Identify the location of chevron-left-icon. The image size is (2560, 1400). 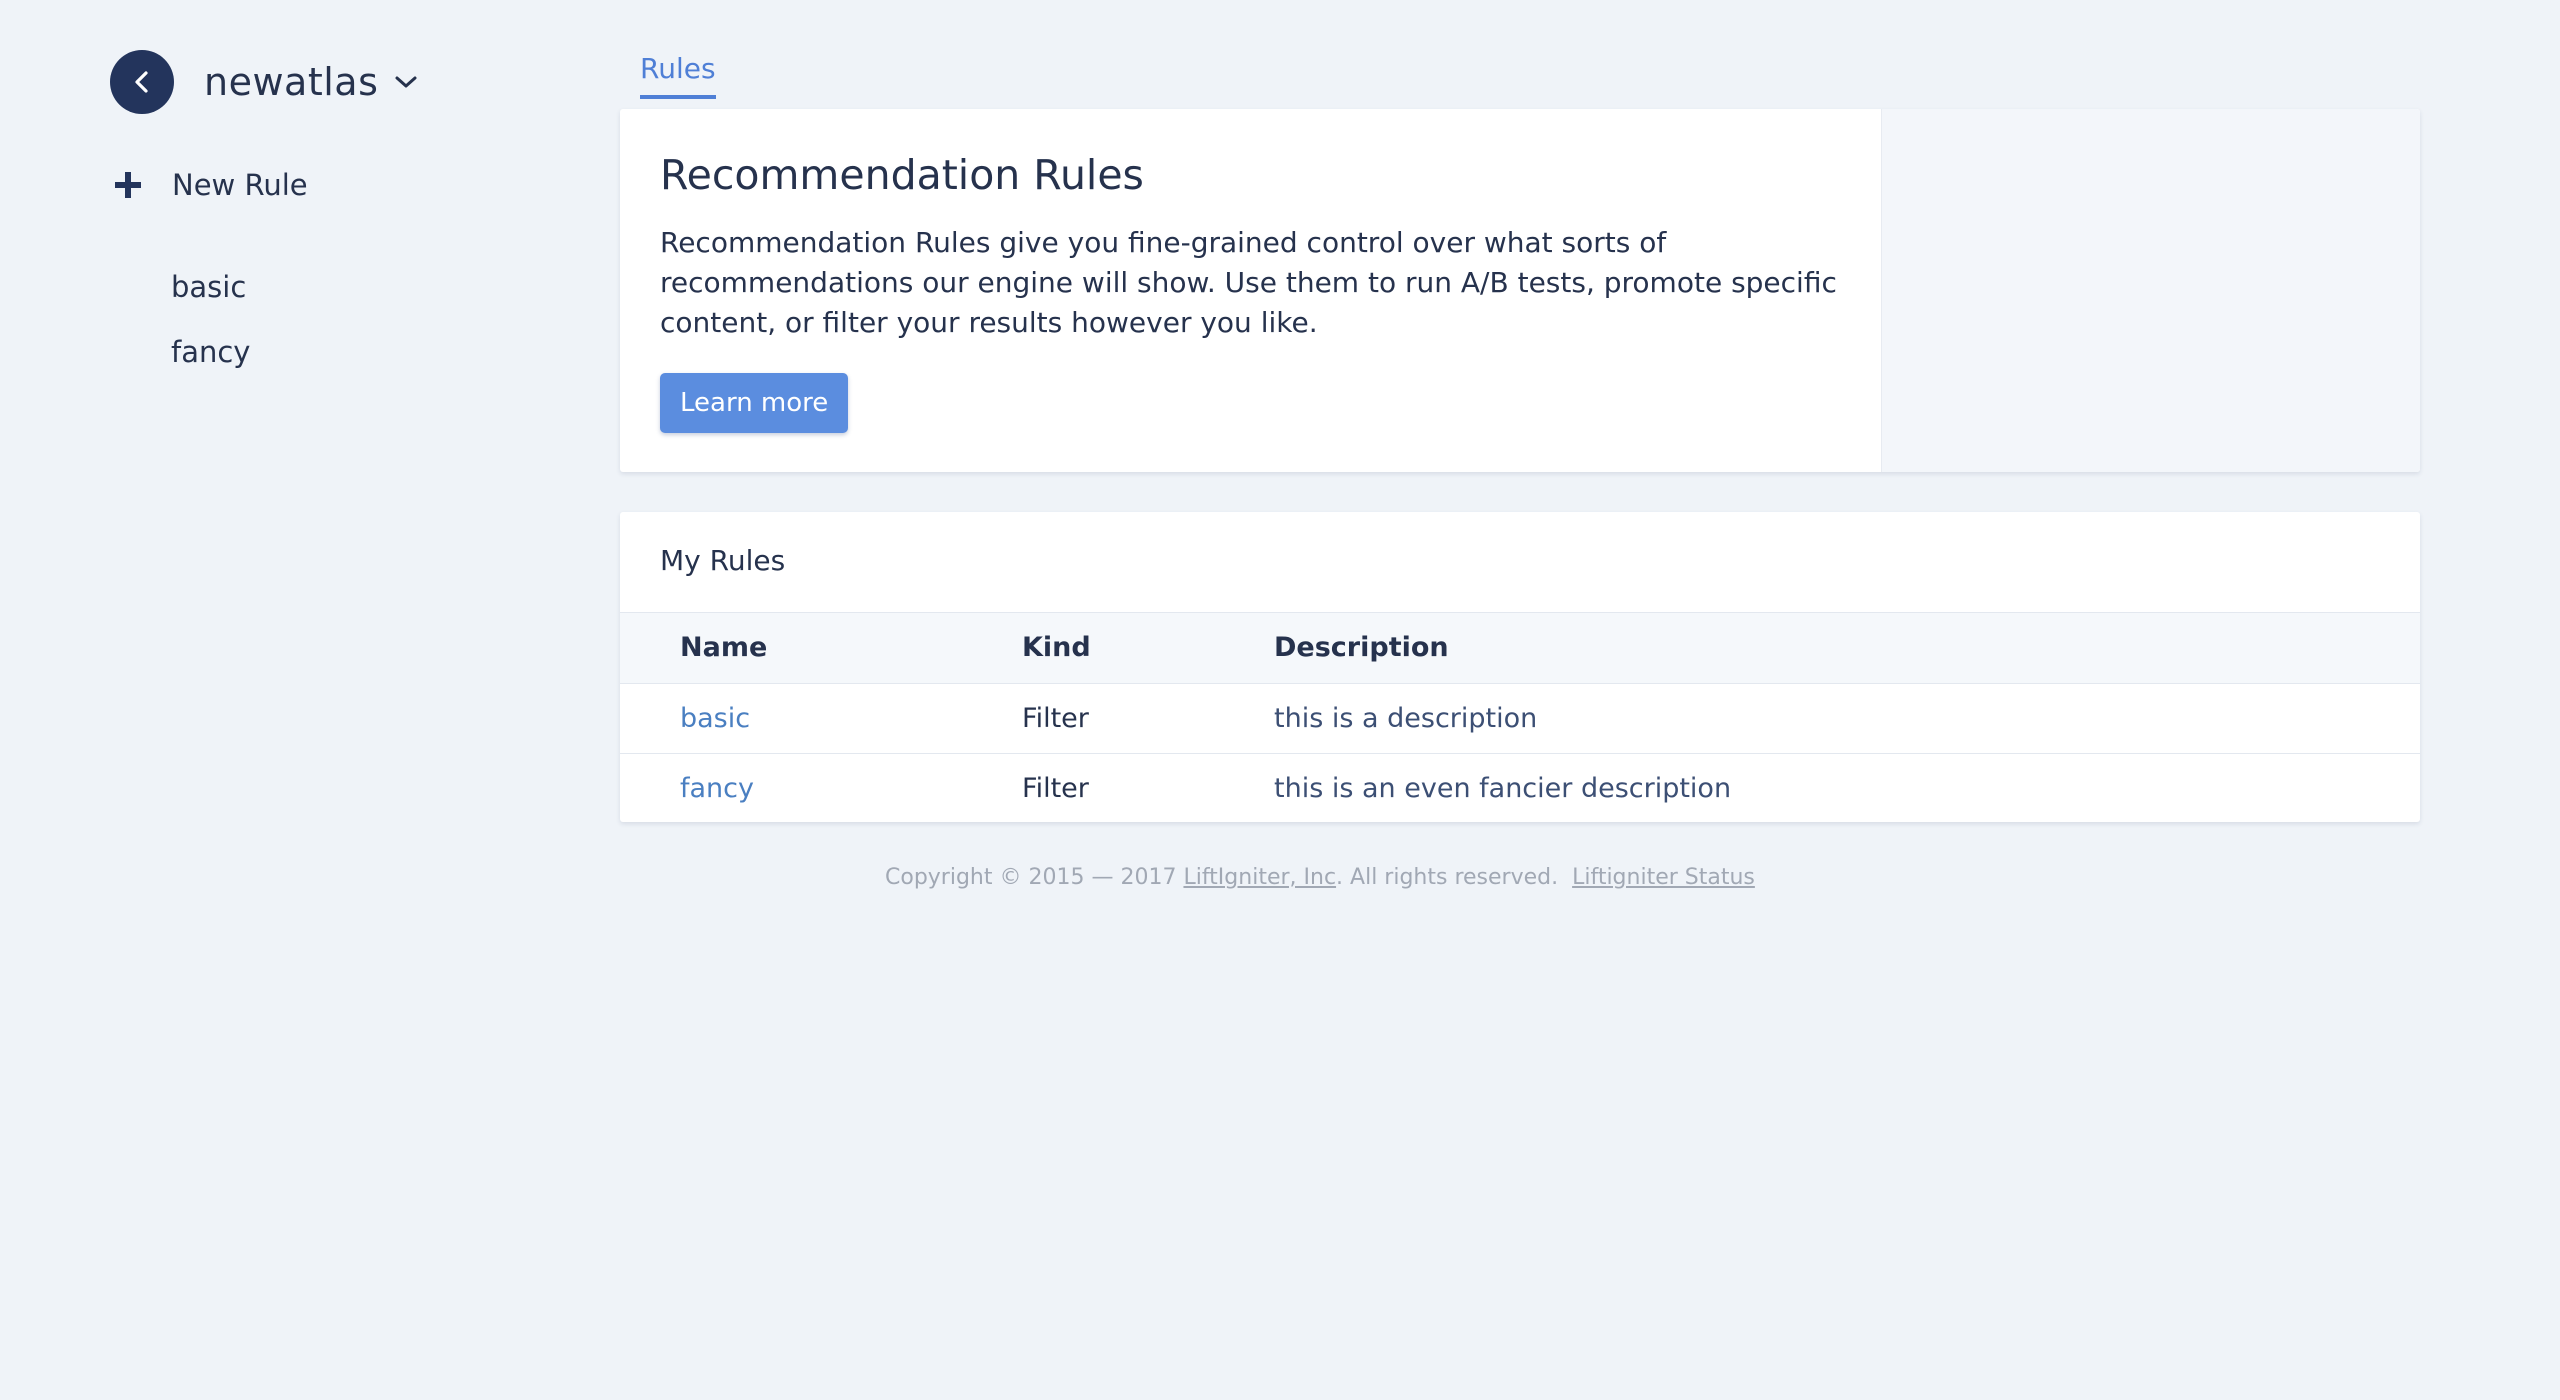
(141, 82).